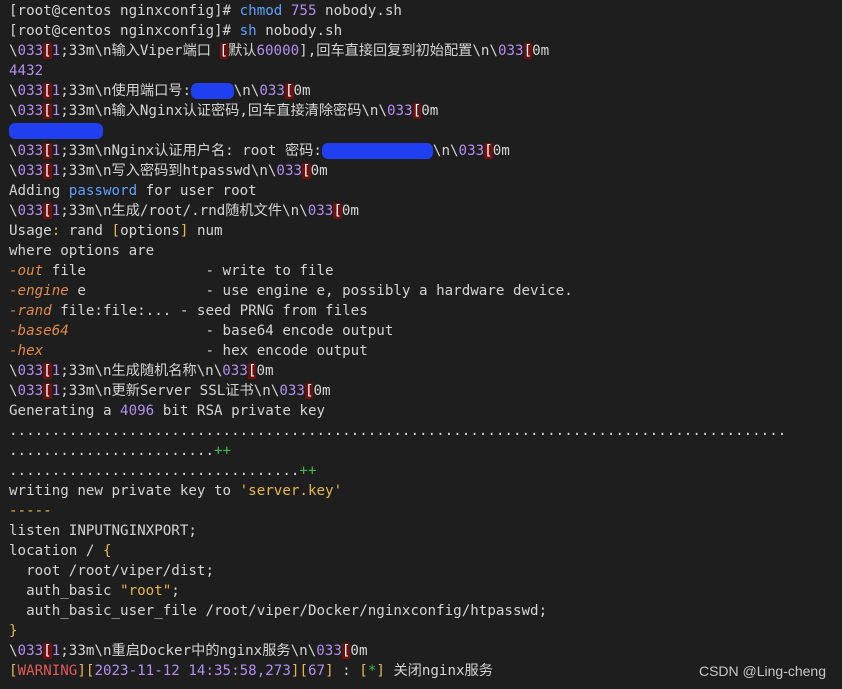 This screenshot has height=689, width=842. Describe the element at coordinates (425, 591) in the screenshot. I see `terminal-line: auth_basic "root";` at that location.